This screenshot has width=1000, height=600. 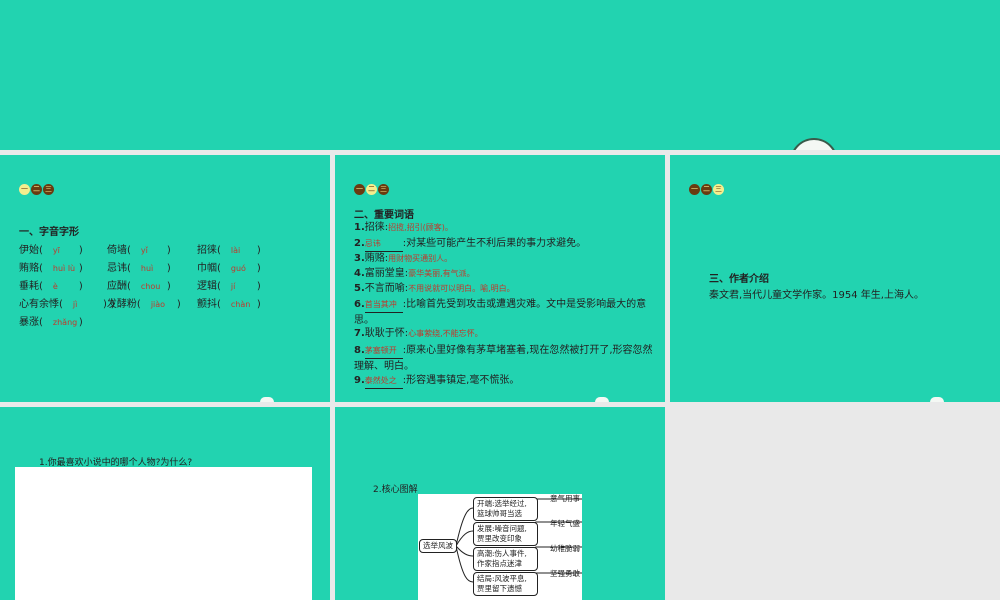 I want to click on vocab-item: 2.忌讳:对某些可能产生不利后果的事力求避免。, so click(x=504, y=244).